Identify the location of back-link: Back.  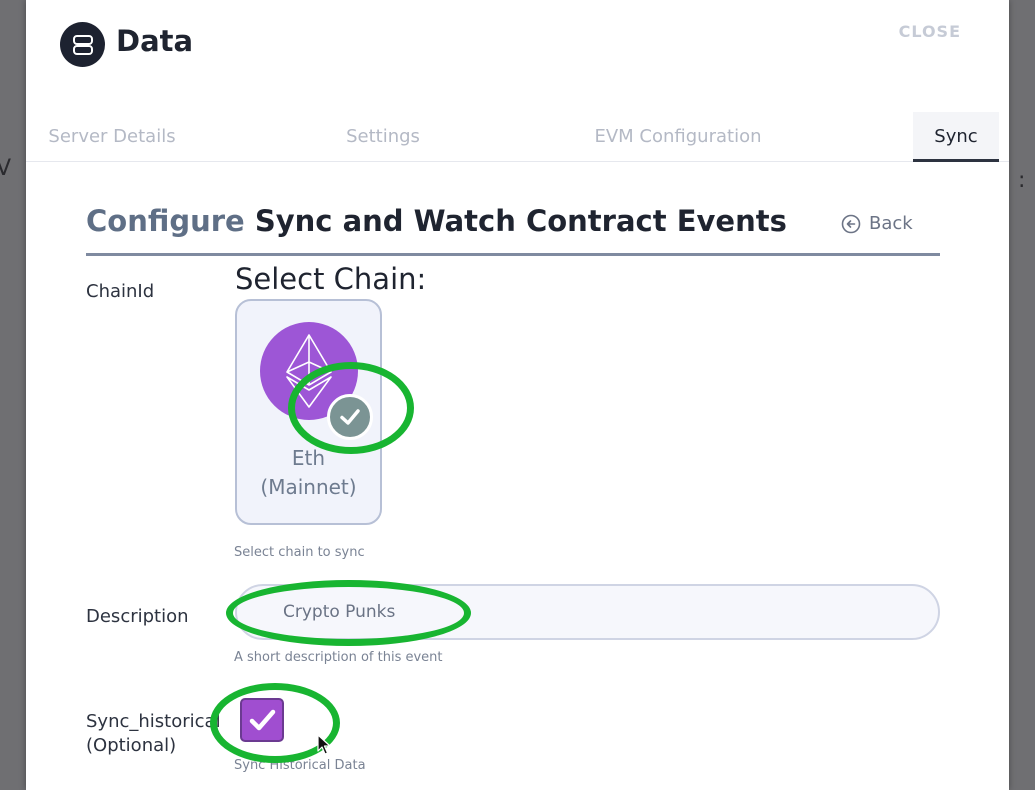
(877, 223).